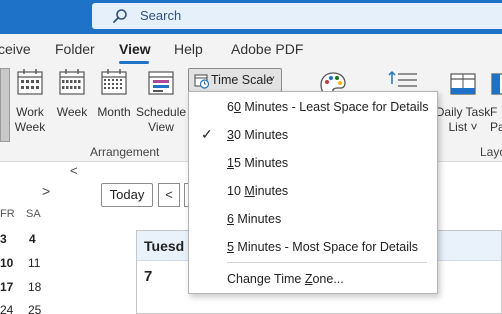 This screenshot has height=314, width=502. I want to click on folder-pane-button: F Pa, so click(496, 101).